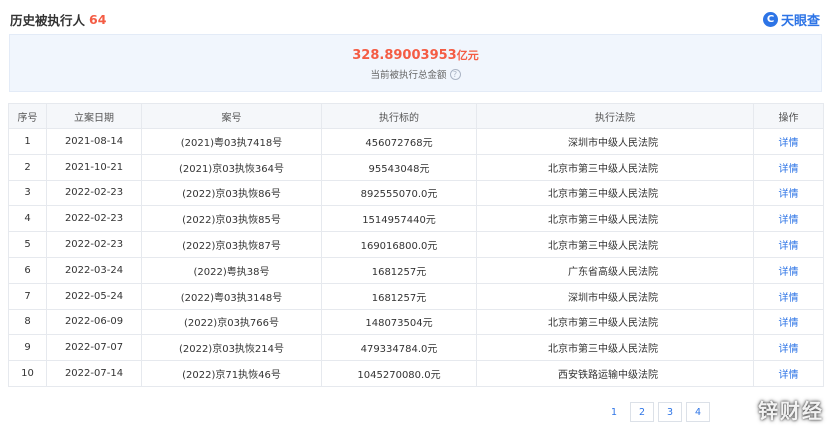 The height and width of the screenshot is (436, 830). Describe the element at coordinates (98, 19) in the screenshot. I see `record-count: 64` at that location.